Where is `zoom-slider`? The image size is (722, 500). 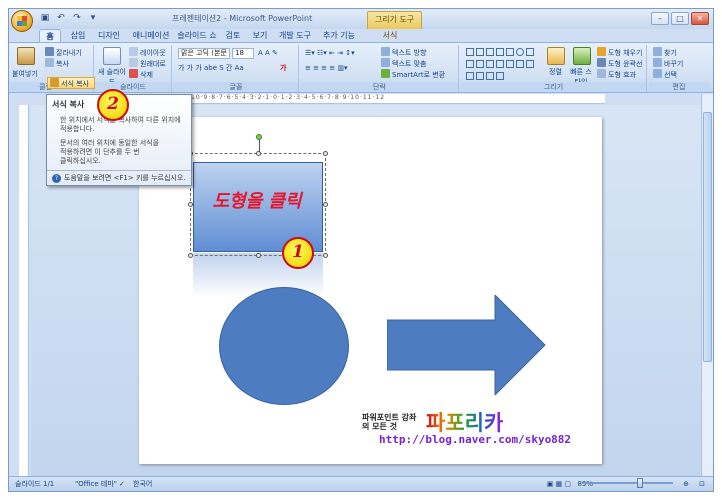 zoom-slider is located at coordinates (628, 483).